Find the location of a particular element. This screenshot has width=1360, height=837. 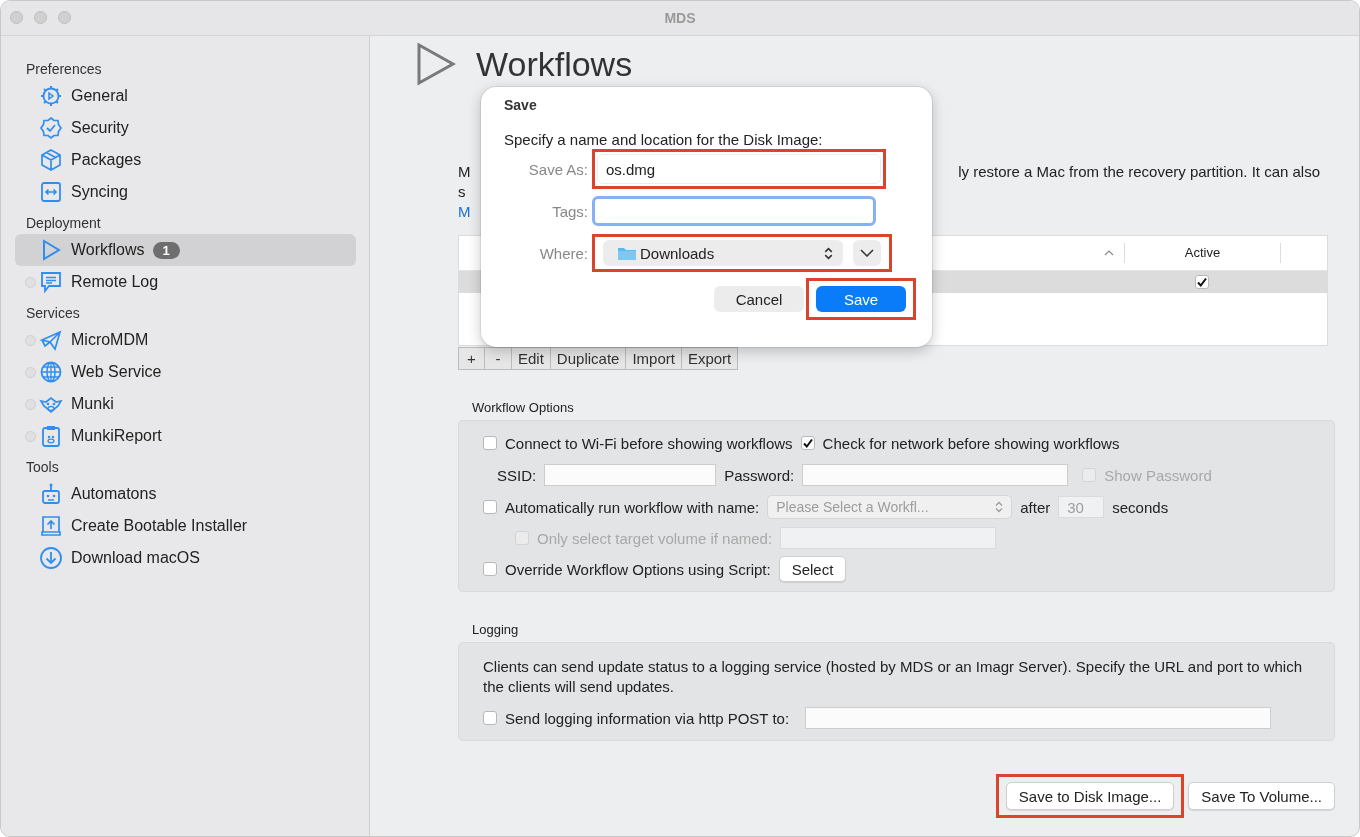

more-link: M is located at coordinates (464, 211).